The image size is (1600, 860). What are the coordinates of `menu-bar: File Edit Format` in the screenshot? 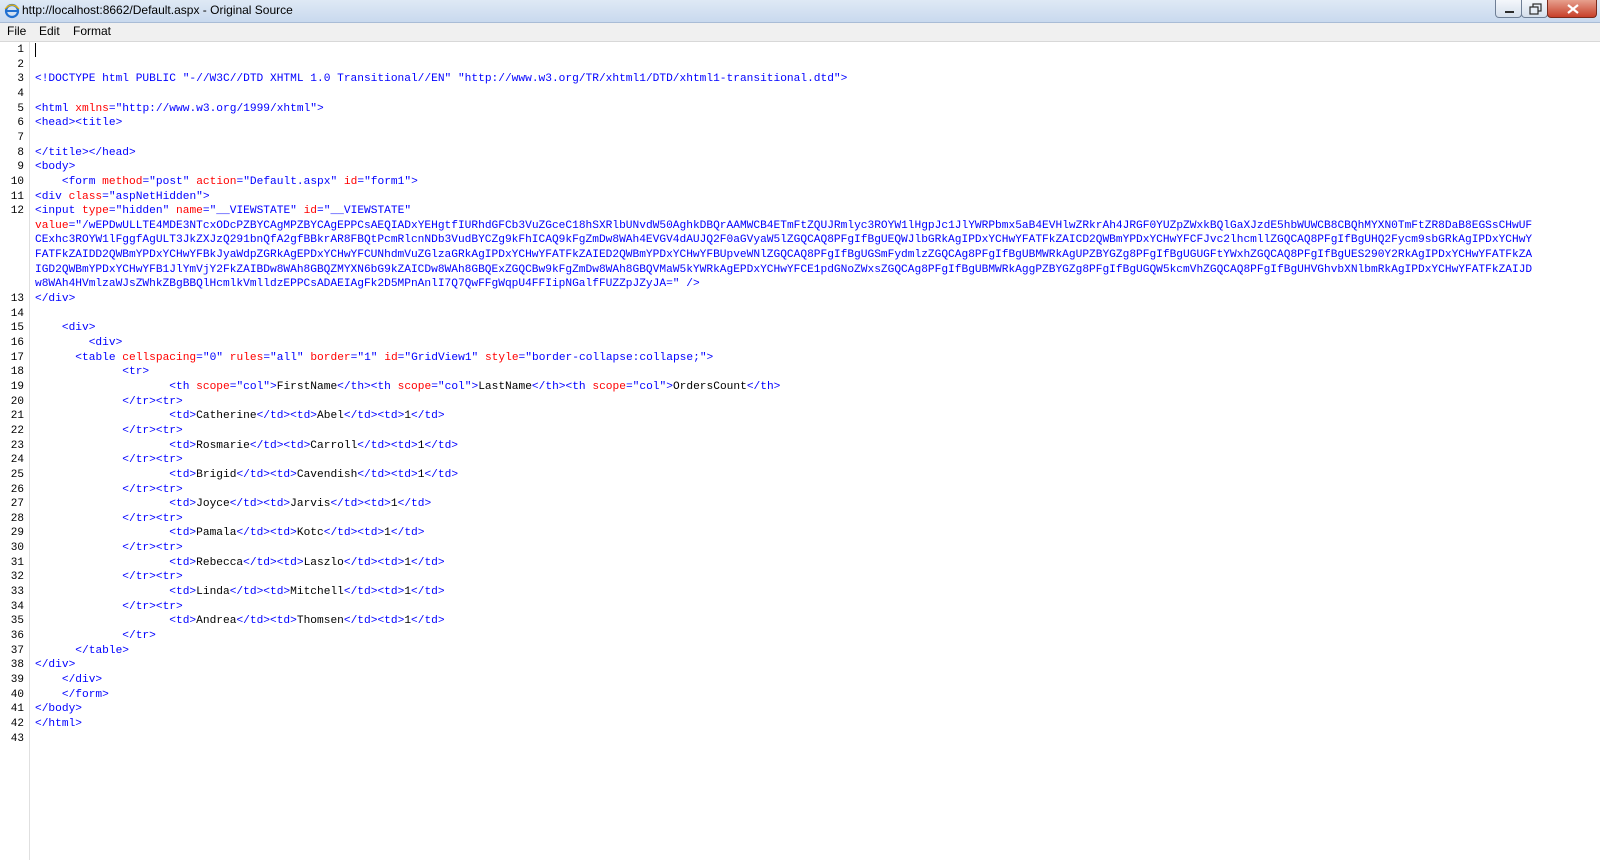 It's located at (800, 32).